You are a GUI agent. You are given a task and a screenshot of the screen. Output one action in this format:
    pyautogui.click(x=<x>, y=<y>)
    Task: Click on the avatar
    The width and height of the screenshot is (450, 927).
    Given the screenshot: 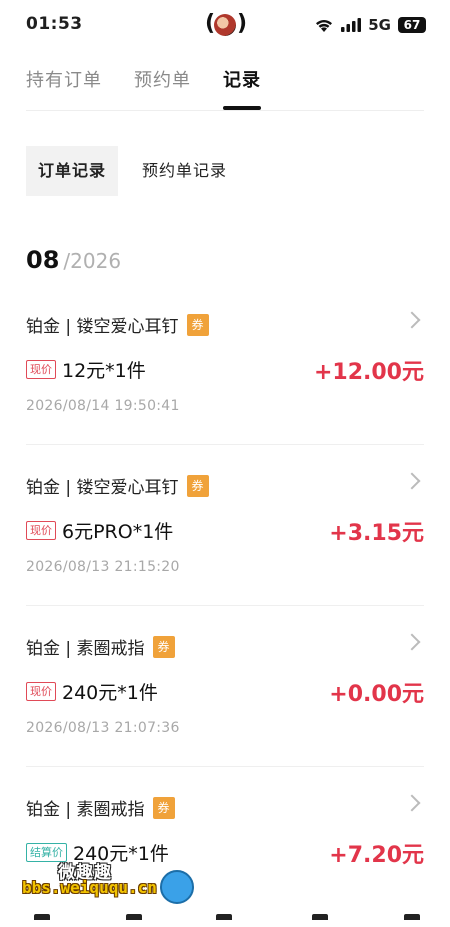 What is the action you would take?
    pyautogui.click(x=225, y=25)
    